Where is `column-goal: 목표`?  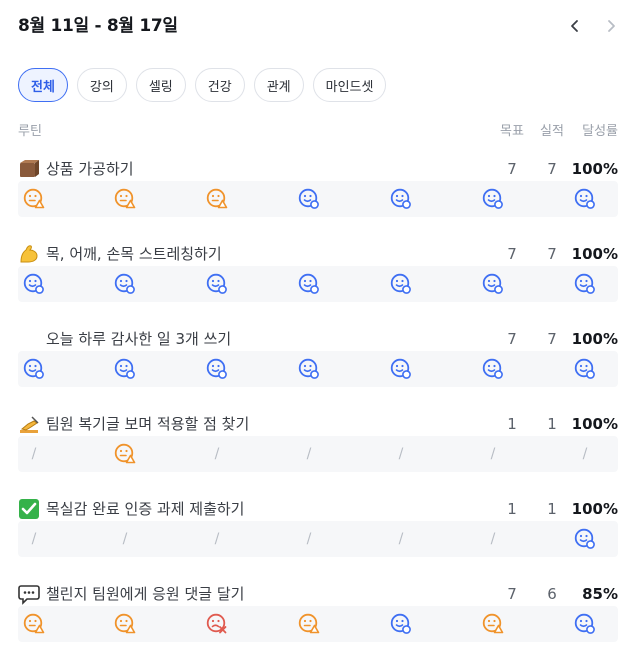 column-goal: 목표 is located at coordinates (512, 131).